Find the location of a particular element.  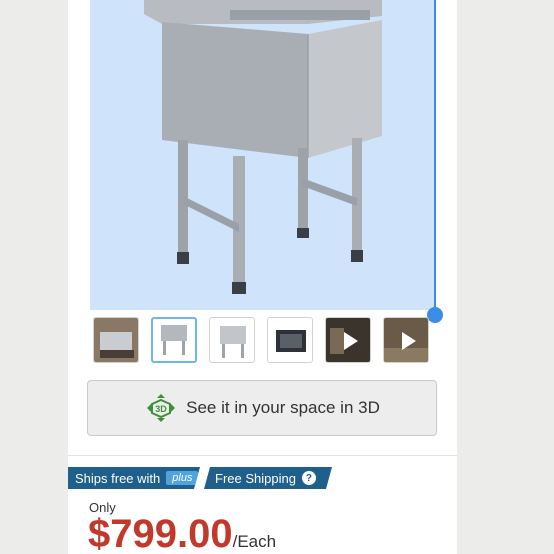

ar-3d-icon: 3D is located at coordinates (161, 408).